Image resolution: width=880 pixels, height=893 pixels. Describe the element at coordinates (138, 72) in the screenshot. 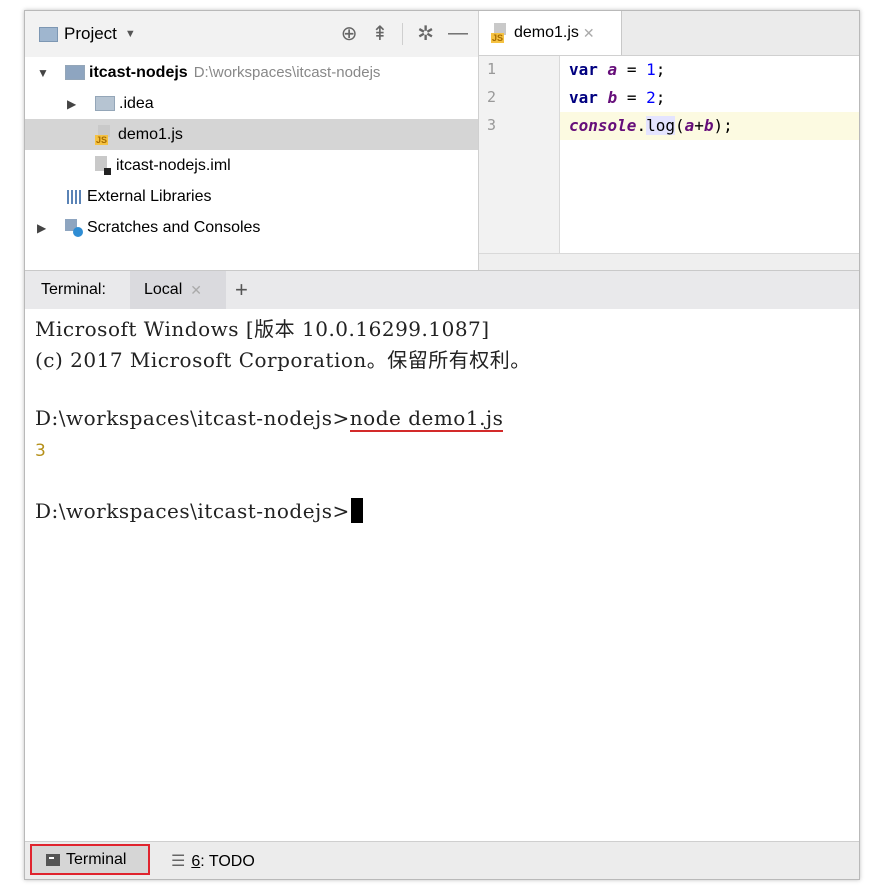

I see `root-folder-name: itcast-nodejs` at that location.